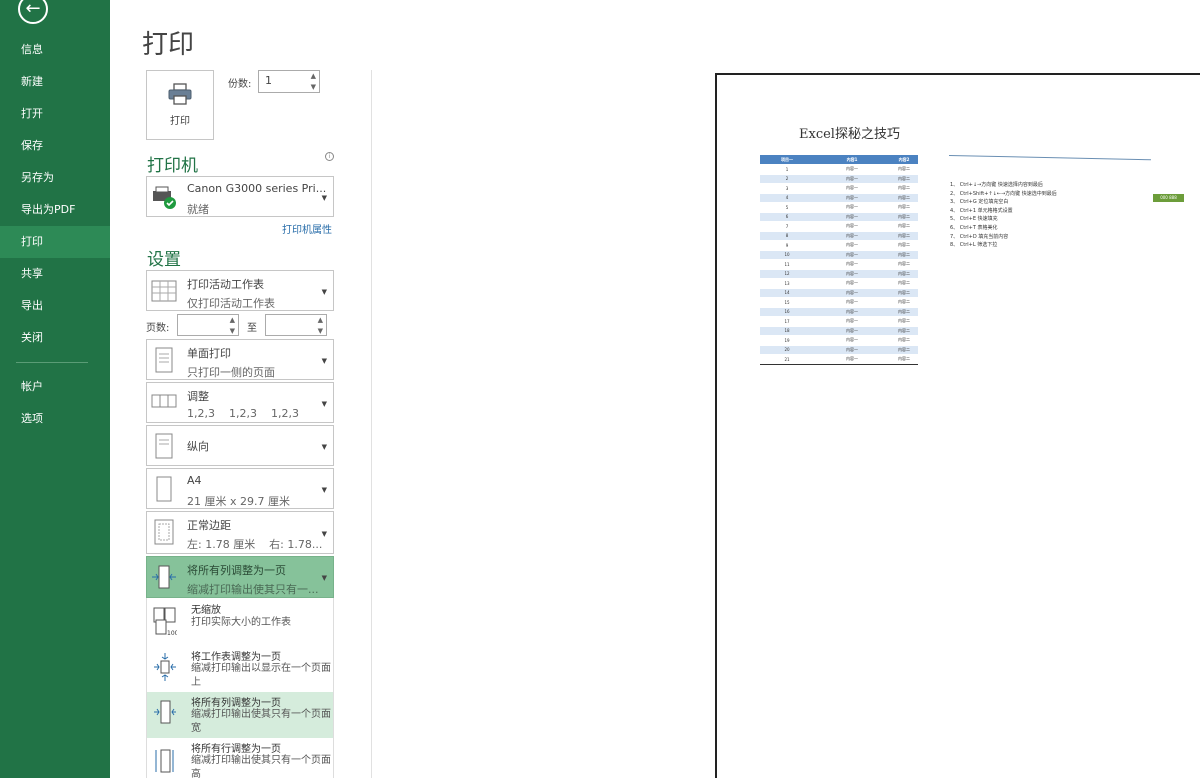 Image resolution: width=1200 pixels, height=782 pixels. I want to click on fit-columns-icon, so click(165, 712).